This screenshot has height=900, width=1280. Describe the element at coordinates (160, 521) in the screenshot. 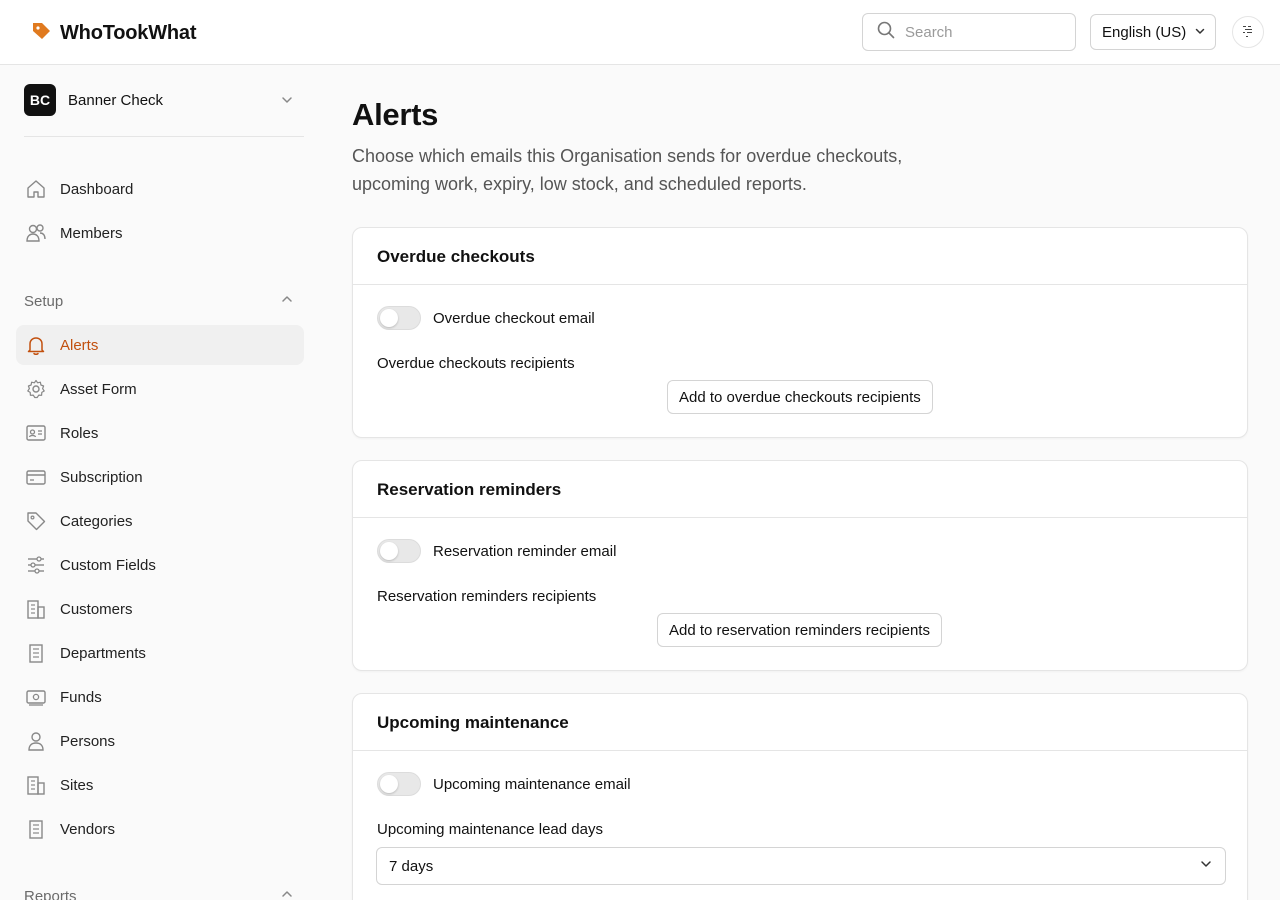

I see `sidebar-item-categories: Categories` at that location.